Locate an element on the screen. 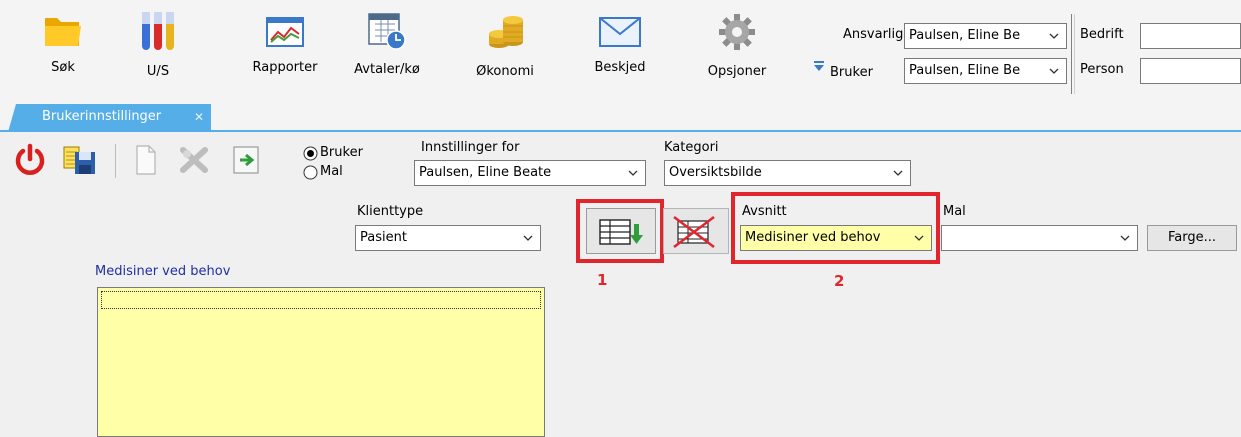  radio-bruker: Bruker is located at coordinates (343, 154).